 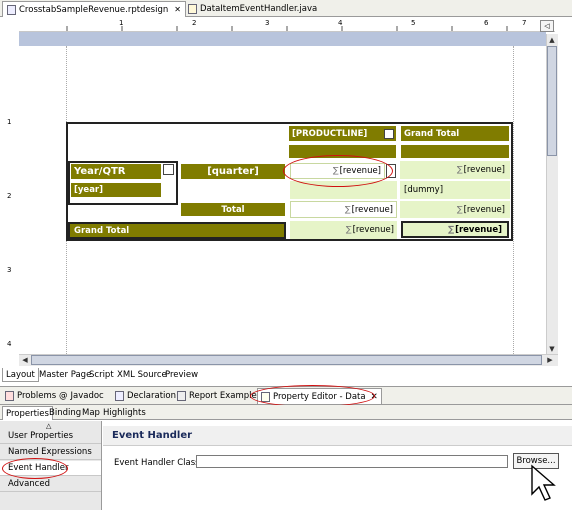 I want to click on view-tab-label: Javadoc, so click(x=87, y=396).